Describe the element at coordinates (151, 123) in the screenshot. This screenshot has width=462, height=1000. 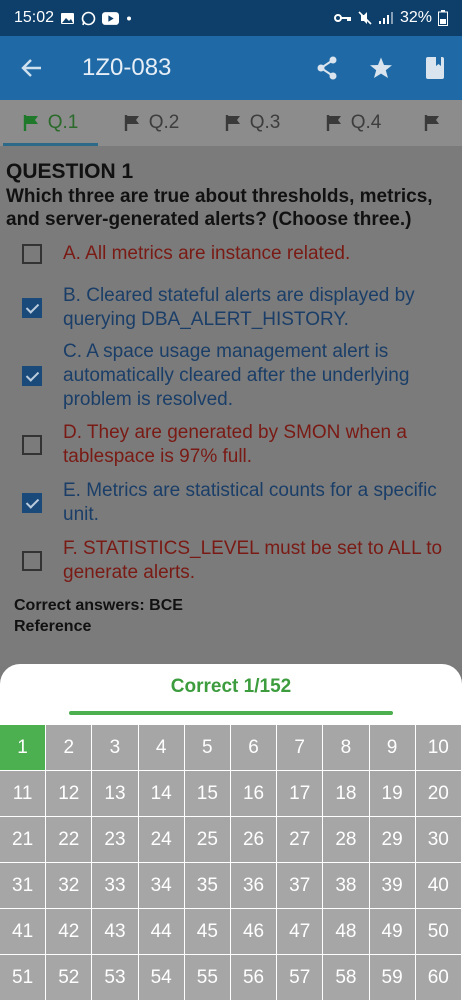
I see `tab-q2: Q.2` at that location.